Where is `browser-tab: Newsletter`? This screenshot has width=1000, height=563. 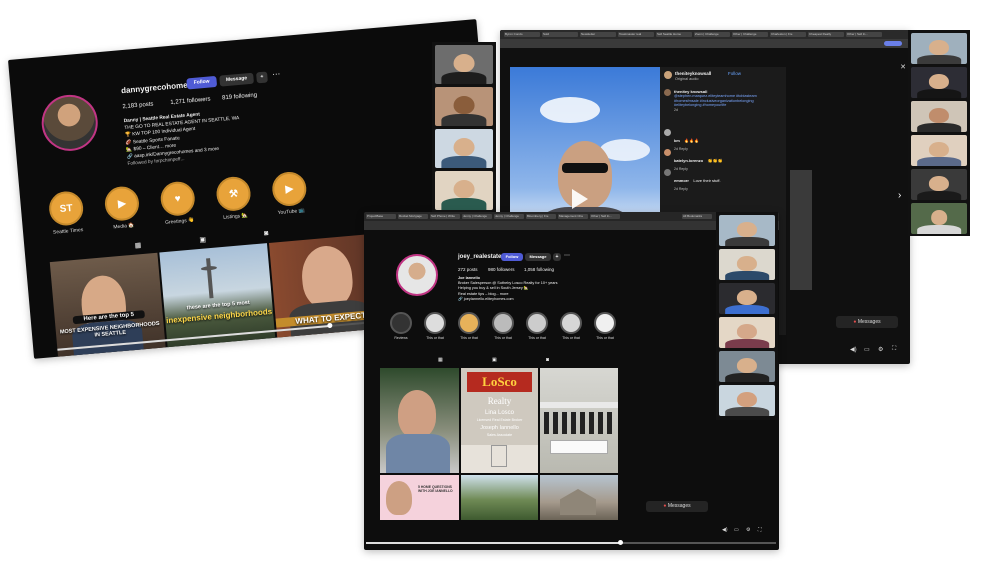 browser-tab: Newsletter is located at coordinates (598, 34).